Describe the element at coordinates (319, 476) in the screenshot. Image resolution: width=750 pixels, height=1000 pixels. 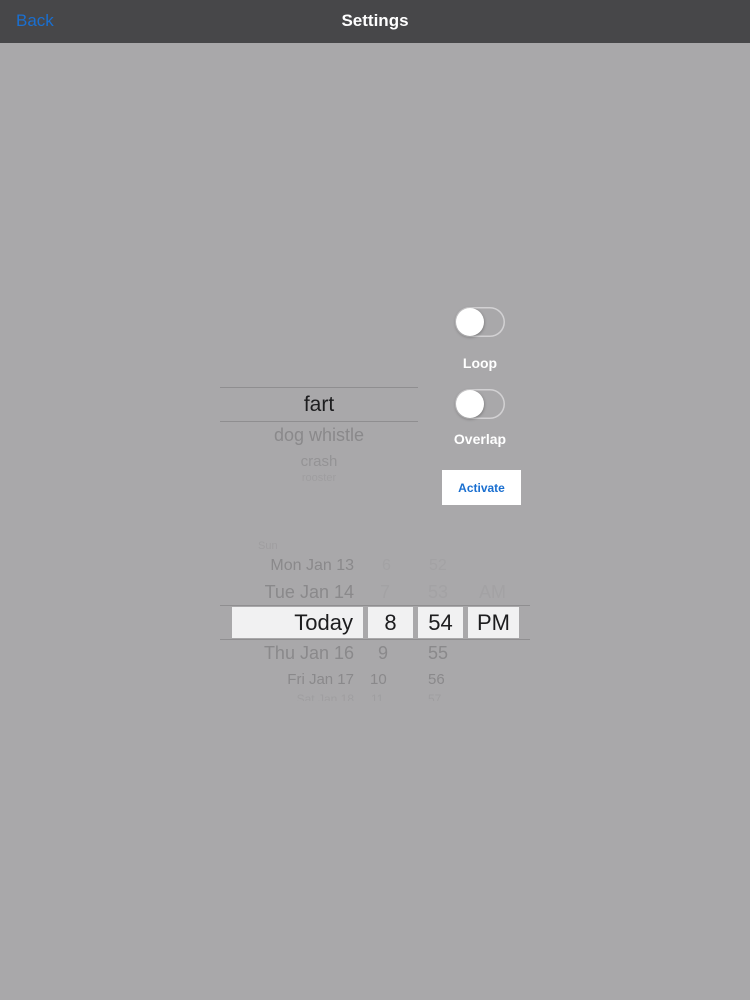
I see `sound-option: rooster` at that location.